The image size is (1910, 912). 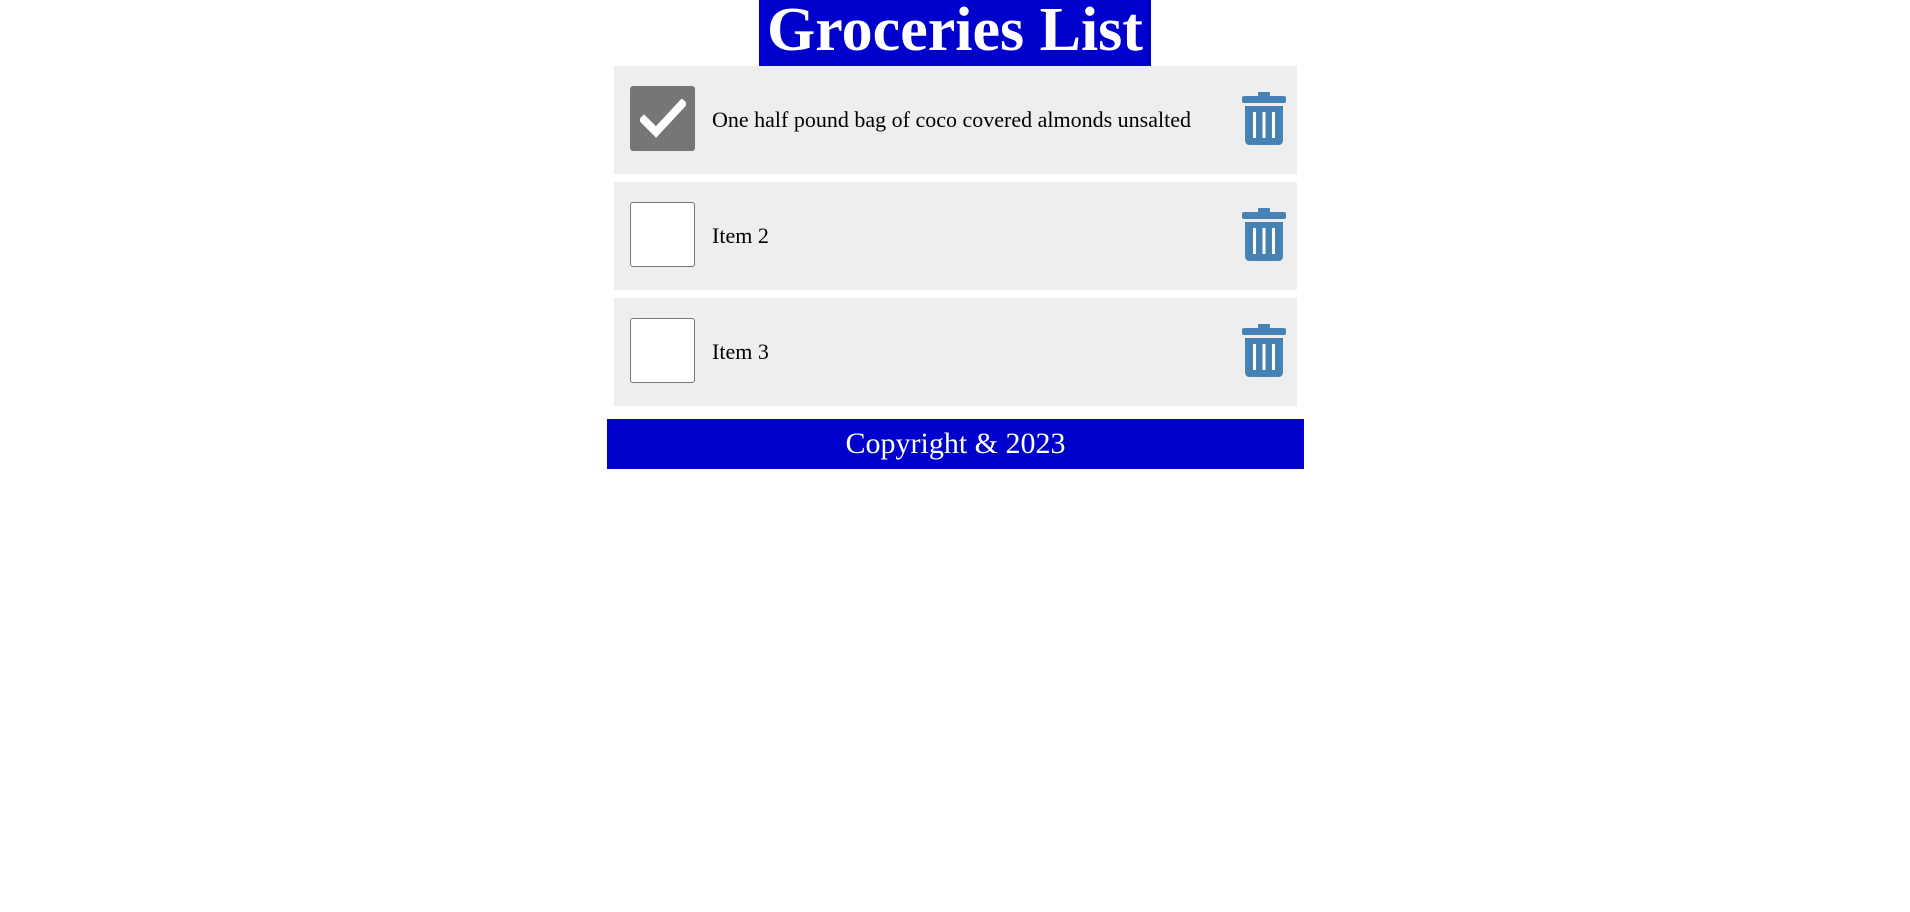 I want to click on list-item: Item 3, so click(x=955, y=352).